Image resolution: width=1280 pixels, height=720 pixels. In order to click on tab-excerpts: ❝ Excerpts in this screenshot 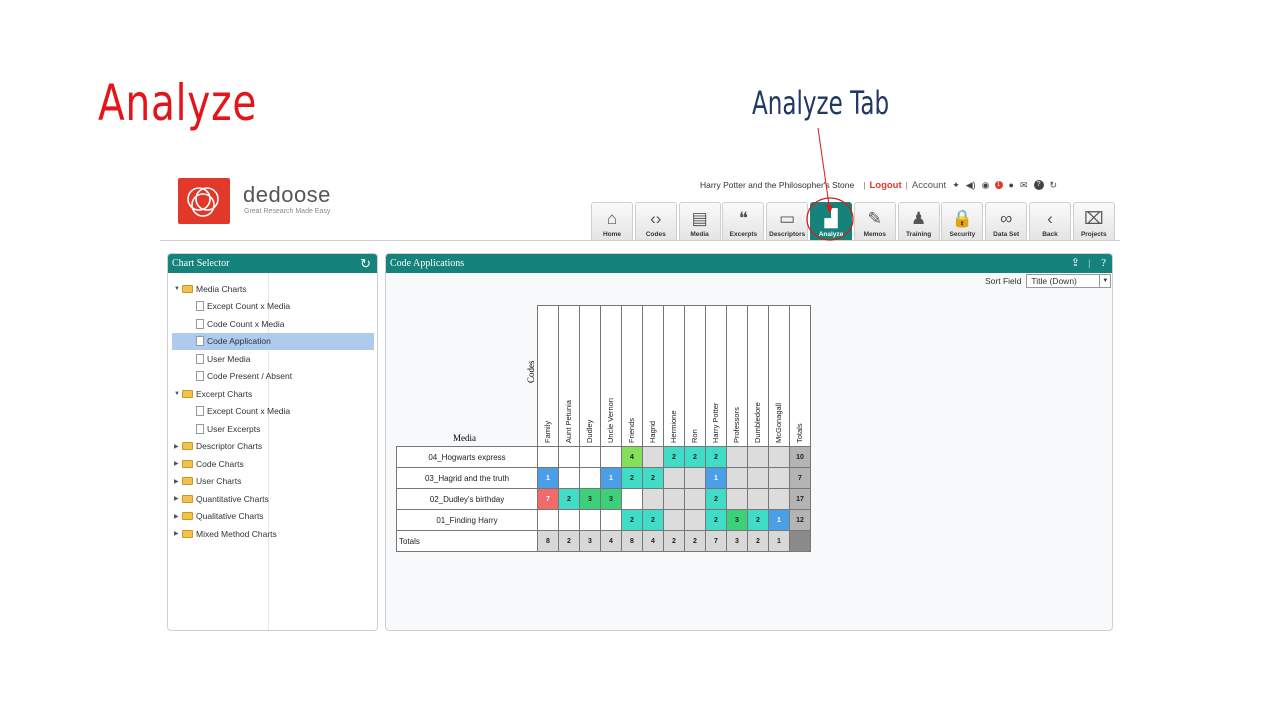, I will do `click(743, 221)`.